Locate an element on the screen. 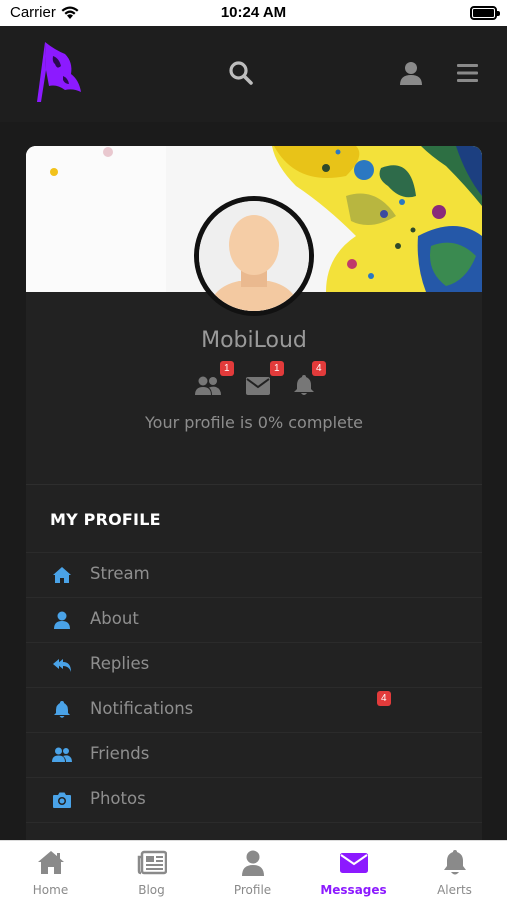  hamburger-icon is located at coordinates (468, 73).